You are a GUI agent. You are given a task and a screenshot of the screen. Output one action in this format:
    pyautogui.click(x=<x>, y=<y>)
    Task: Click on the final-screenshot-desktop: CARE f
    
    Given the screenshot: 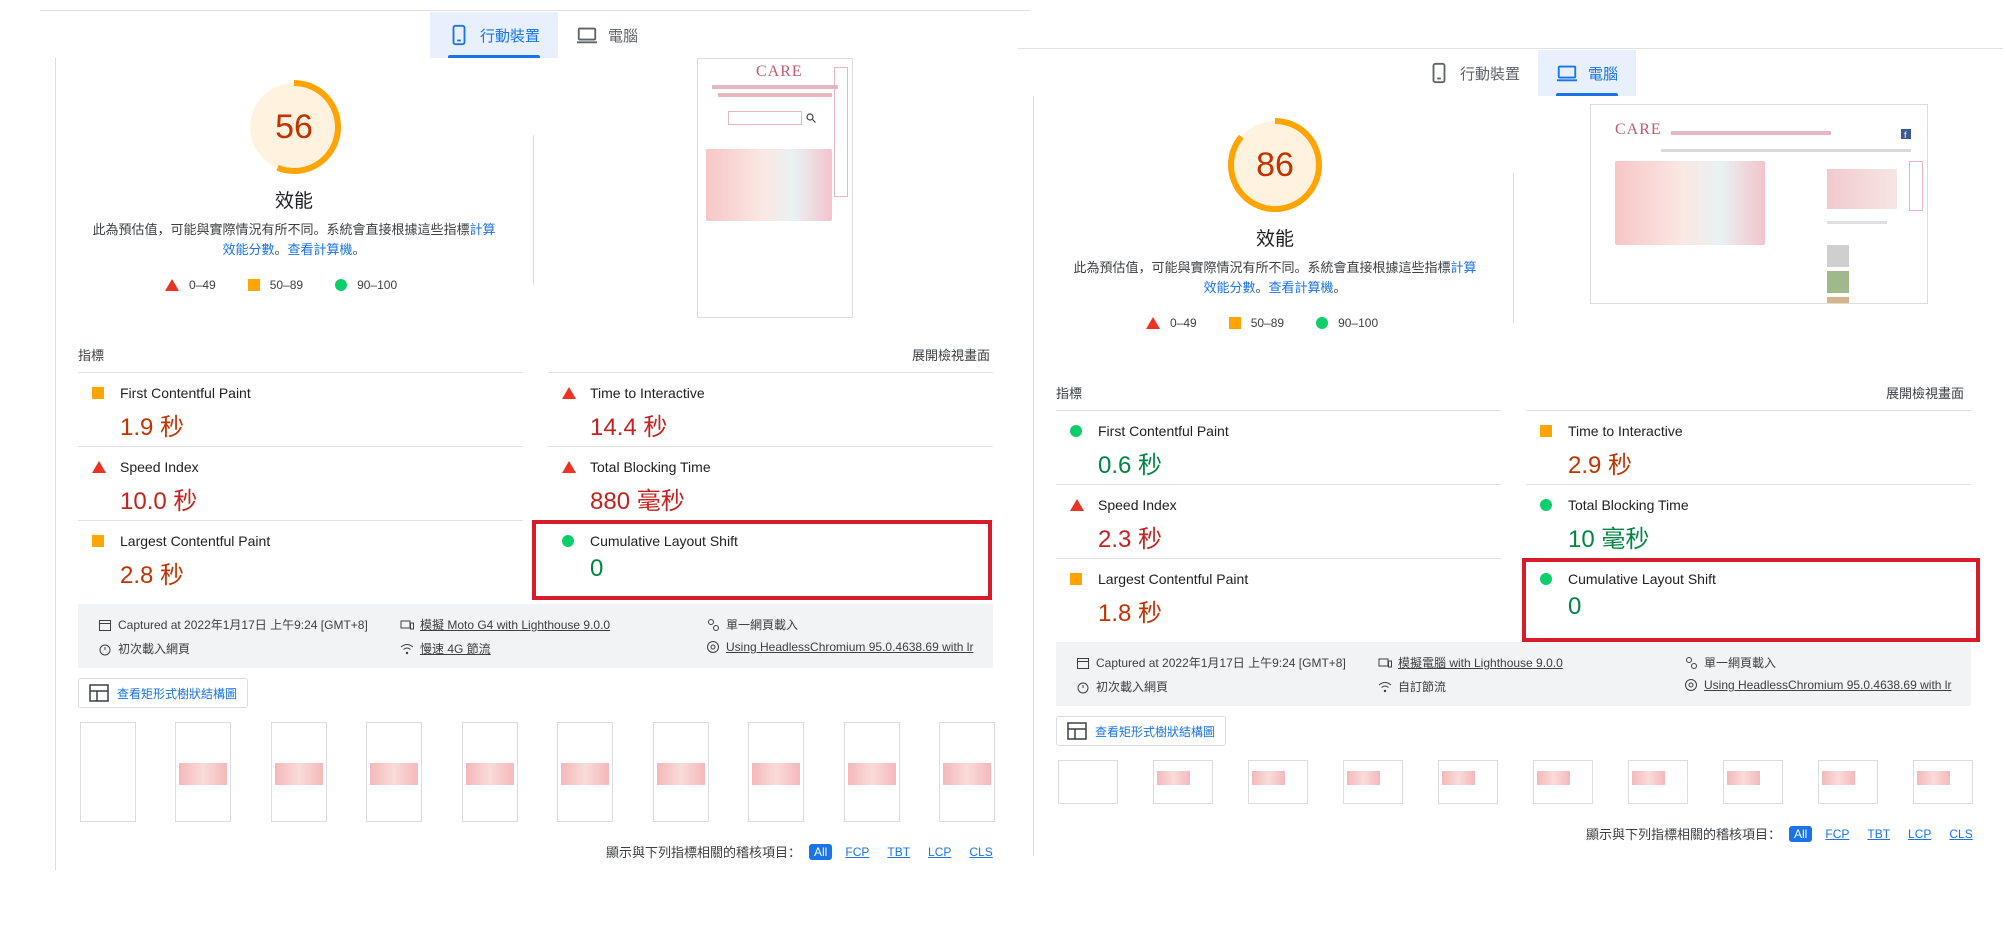 What is the action you would take?
    pyautogui.click(x=1759, y=204)
    